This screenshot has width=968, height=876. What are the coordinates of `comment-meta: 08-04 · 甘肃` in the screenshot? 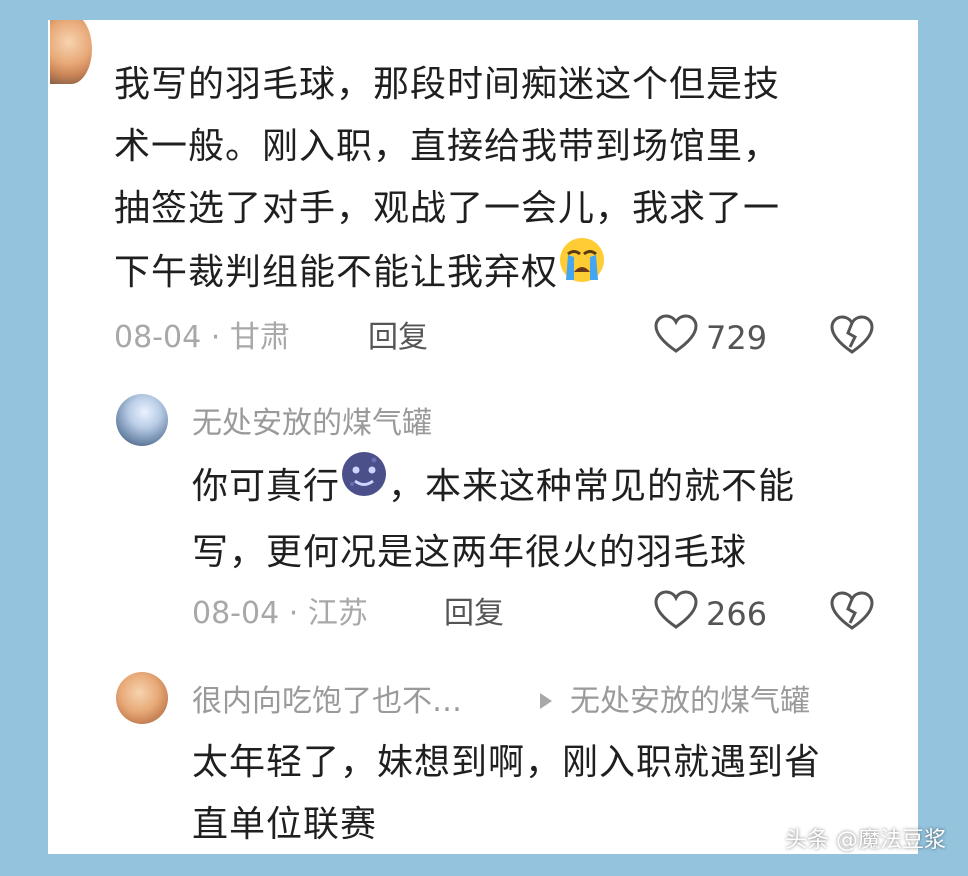 It's located at (202, 337).